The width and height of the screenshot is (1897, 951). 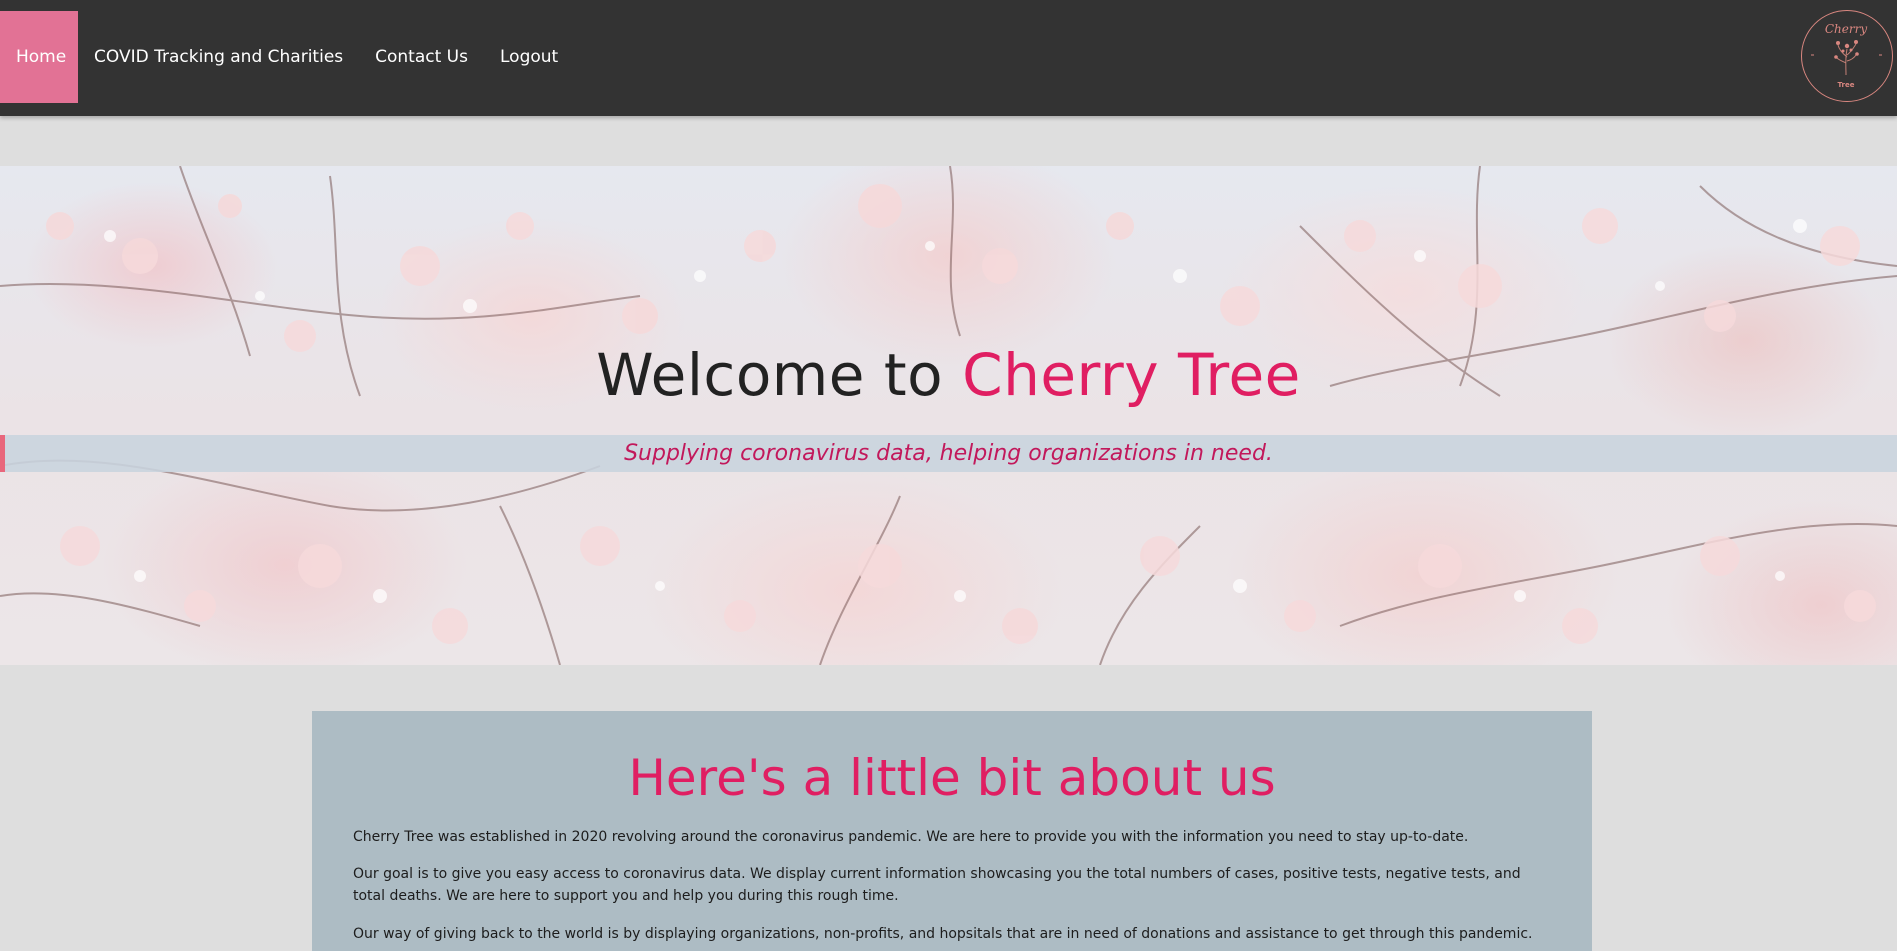 I want to click on cherry-tree-logo-icon: Cherry Tree, so click(x=1846, y=55).